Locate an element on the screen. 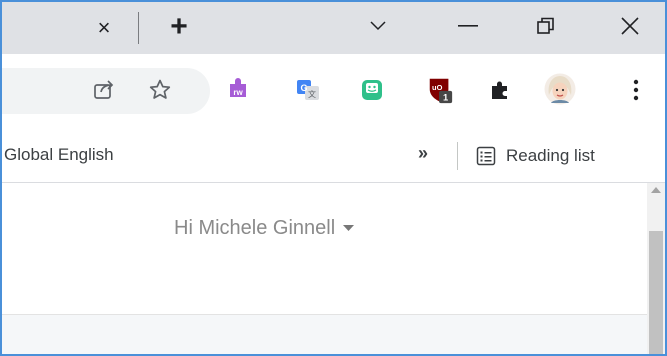 The height and width of the screenshot is (356, 667). restore-icon is located at coordinates (545, 25).